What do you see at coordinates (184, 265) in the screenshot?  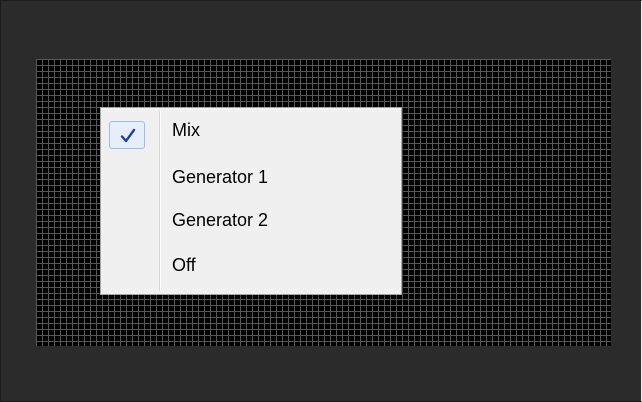 I see `menu-item-label: Off` at bounding box center [184, 265].